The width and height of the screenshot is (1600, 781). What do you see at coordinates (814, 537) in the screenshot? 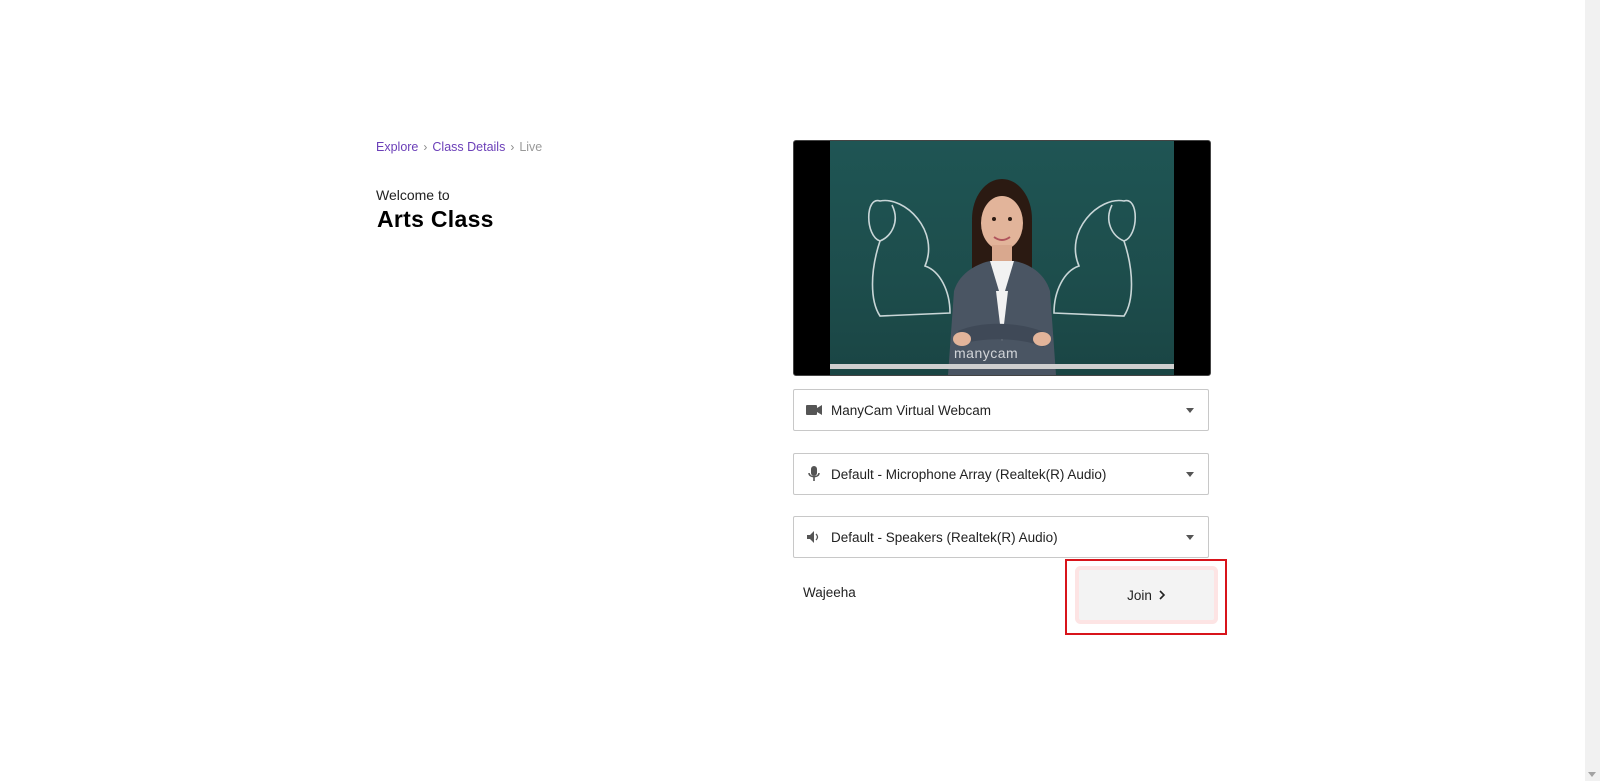
I see `speaker-icon` at bounding box center [814, 537].